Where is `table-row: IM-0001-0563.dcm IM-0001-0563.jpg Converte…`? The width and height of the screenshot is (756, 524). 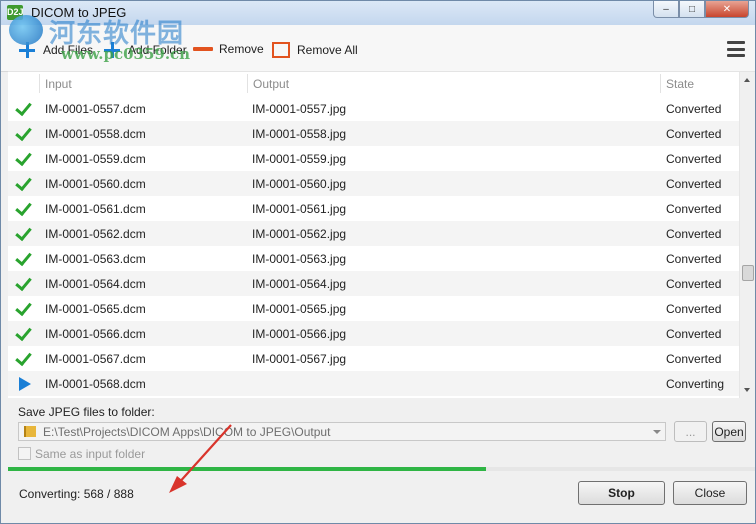
table-row: IM-0001-0563.dcm IM-0001-0563.jpg Converte… is located at coordinates (374, 258).